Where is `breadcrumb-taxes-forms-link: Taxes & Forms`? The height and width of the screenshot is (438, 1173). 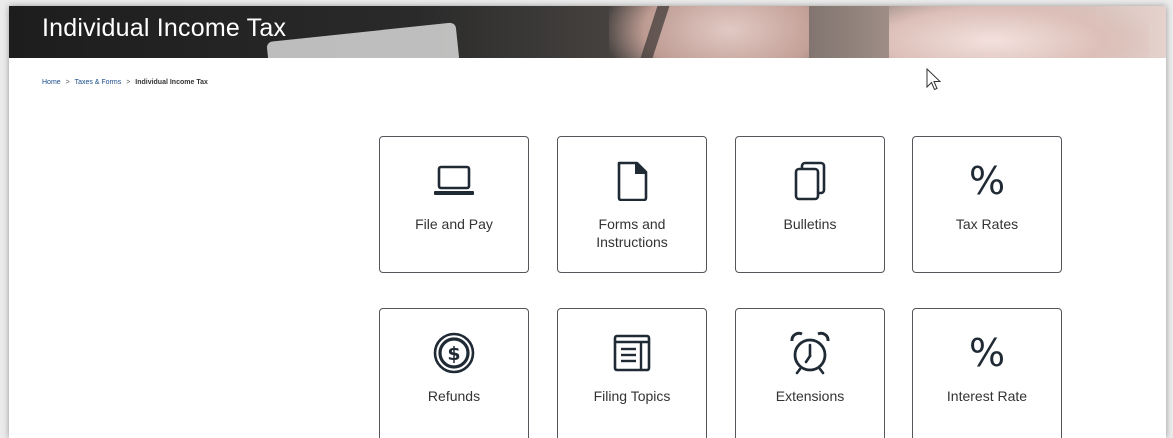 breadcrumb-taxes-forms-link: Taxes & Forms is located at coordinates (98, 82).